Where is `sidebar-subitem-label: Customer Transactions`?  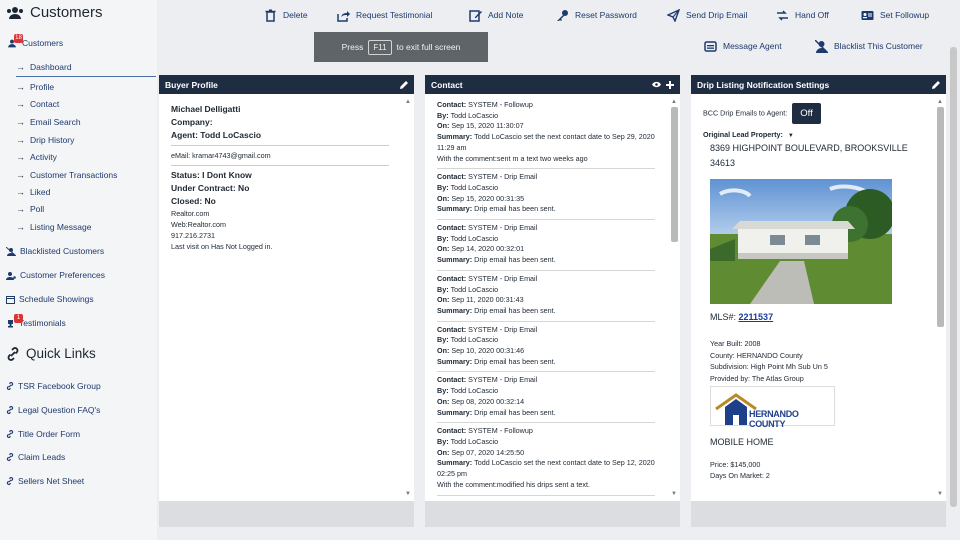
sidebar-subitem-label: Customer Transactions is located at coordinates (74, 175).